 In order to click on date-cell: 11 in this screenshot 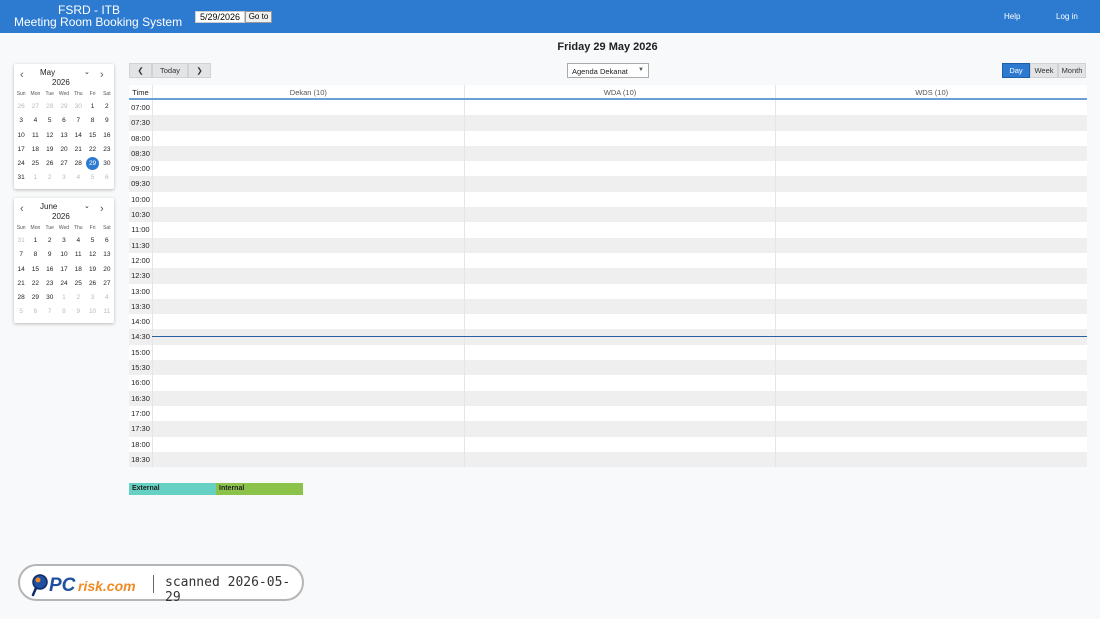, I will do `click(107, 312)`.